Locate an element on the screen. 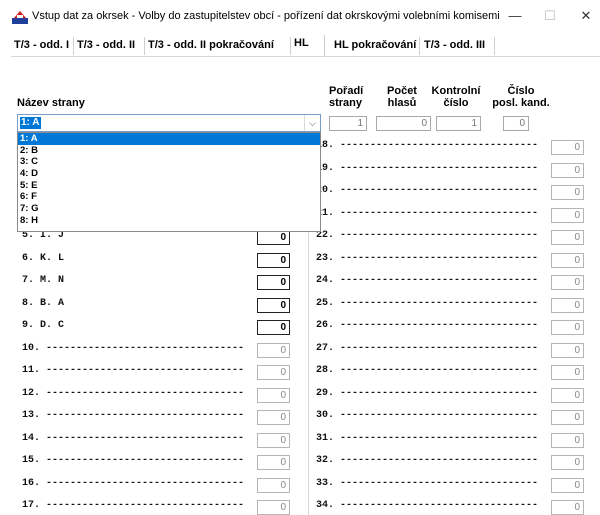  maximize-button: ☐ is located at coordinates (550, 17).